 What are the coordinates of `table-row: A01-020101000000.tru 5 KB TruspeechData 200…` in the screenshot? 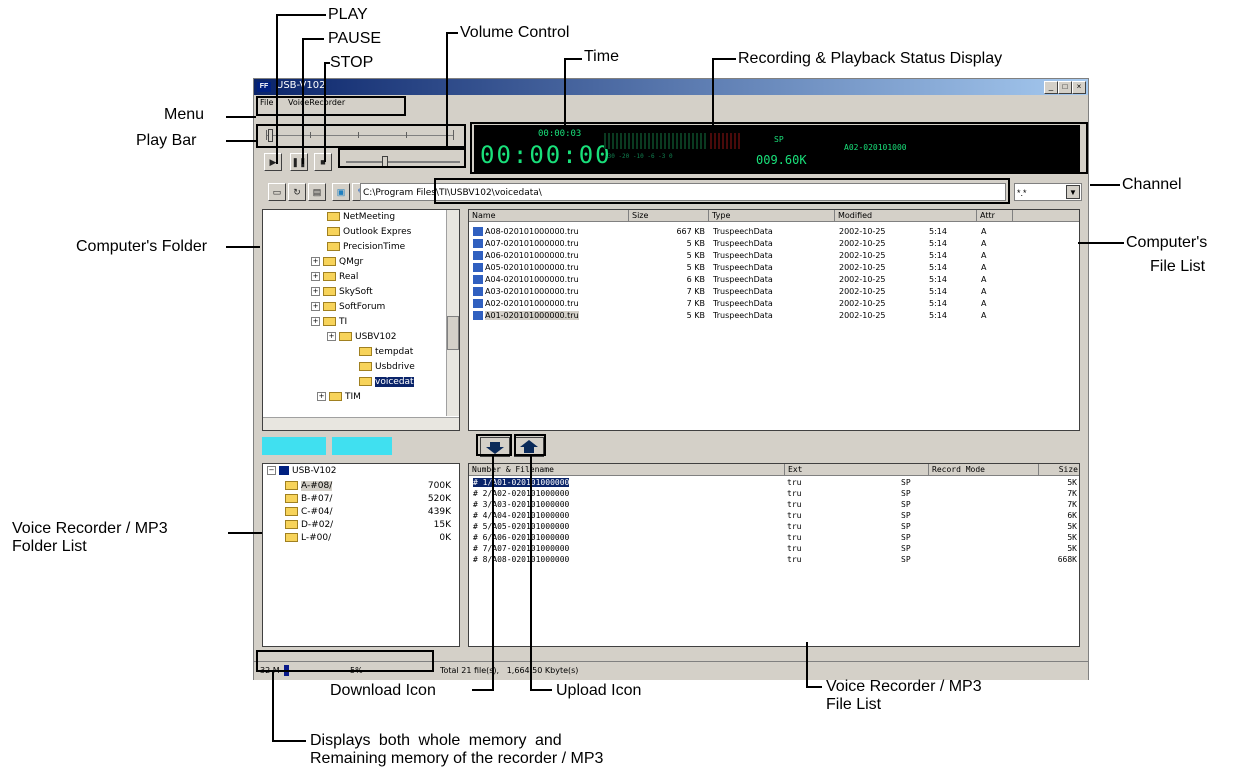 It's located at (774, 316).